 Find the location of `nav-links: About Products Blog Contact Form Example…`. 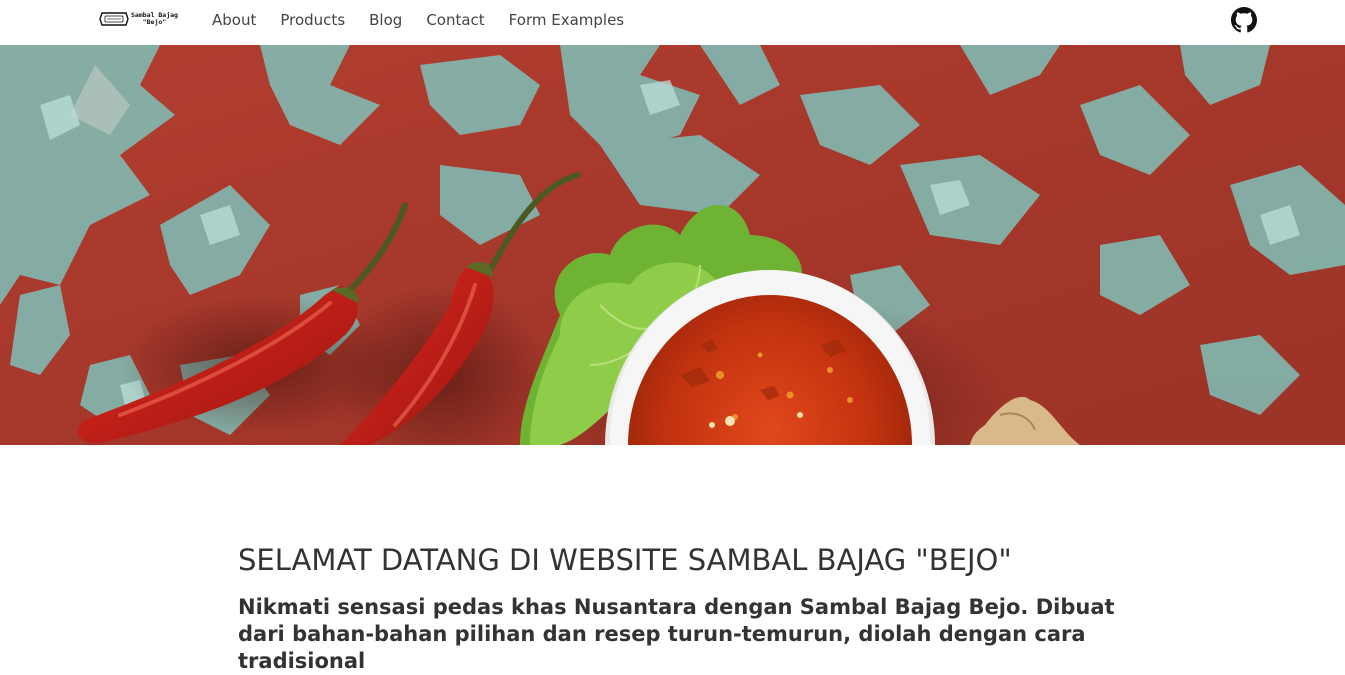

nav-links: About Products Blog Contact Form Example… is located at coordinates (430, 20).